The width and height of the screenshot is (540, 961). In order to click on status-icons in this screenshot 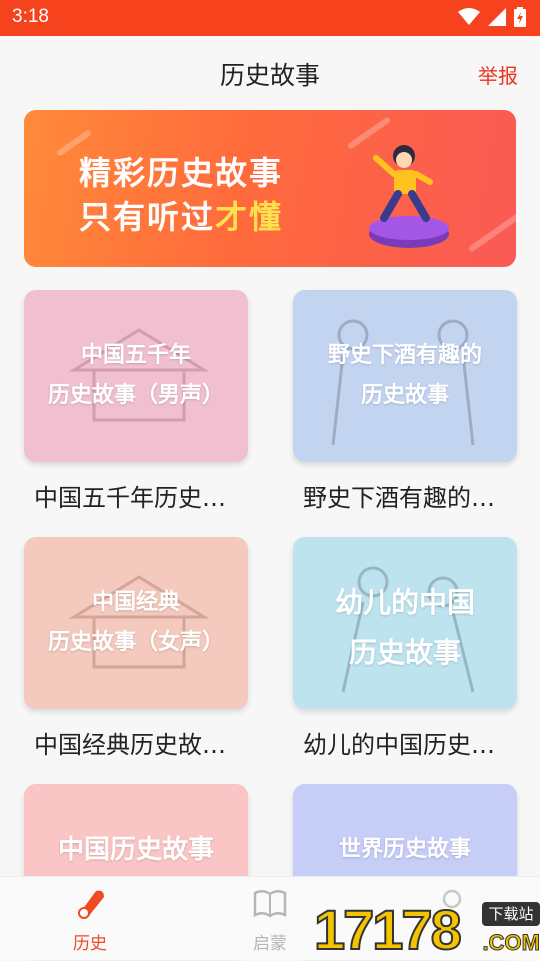, I will do `click(492, 17)`.